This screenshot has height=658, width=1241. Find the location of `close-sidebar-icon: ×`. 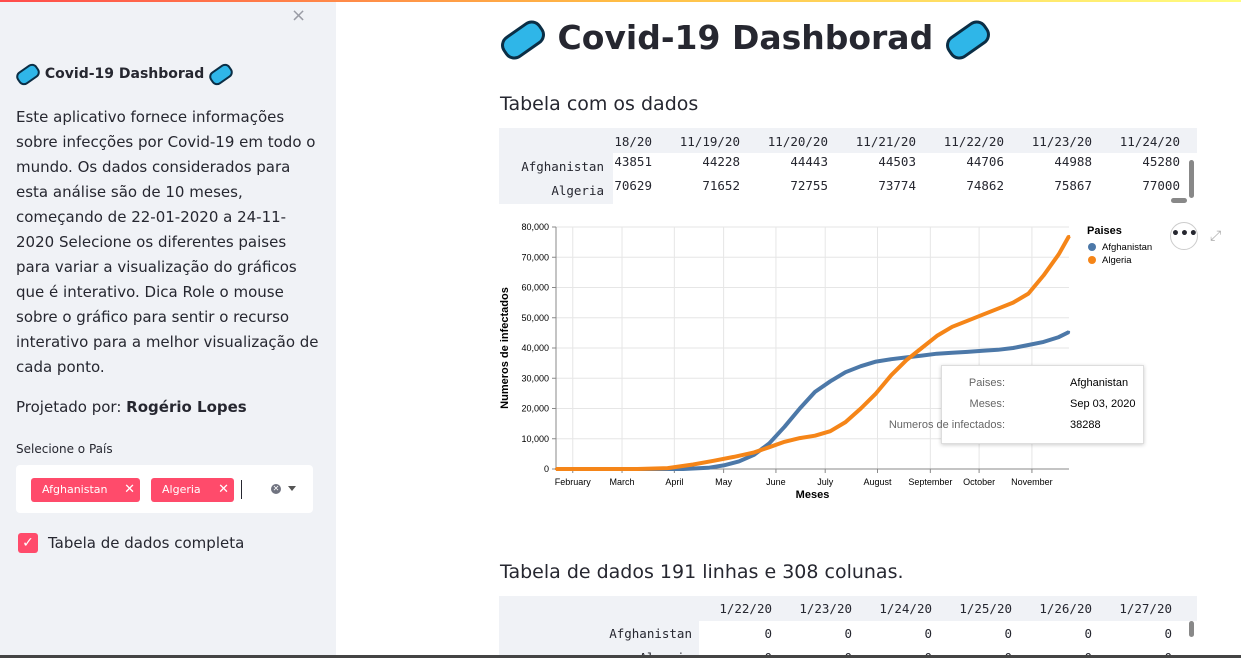

close-sidebar-icon: × is located at coordinates (298, 15).